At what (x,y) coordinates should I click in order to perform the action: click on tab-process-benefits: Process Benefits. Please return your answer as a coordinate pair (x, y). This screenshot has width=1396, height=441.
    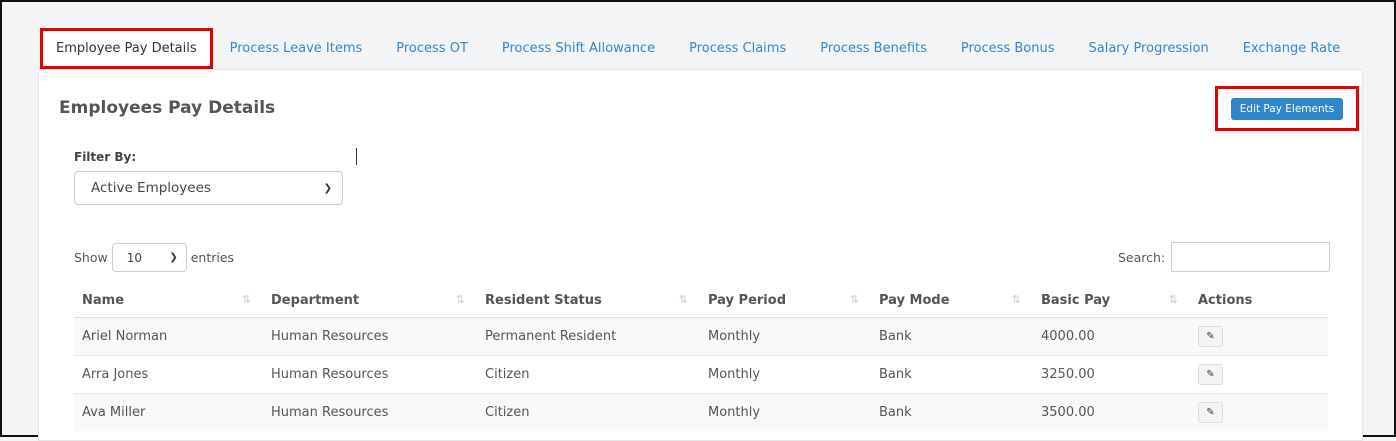
    Looking at the image, I should click on (873, 48).